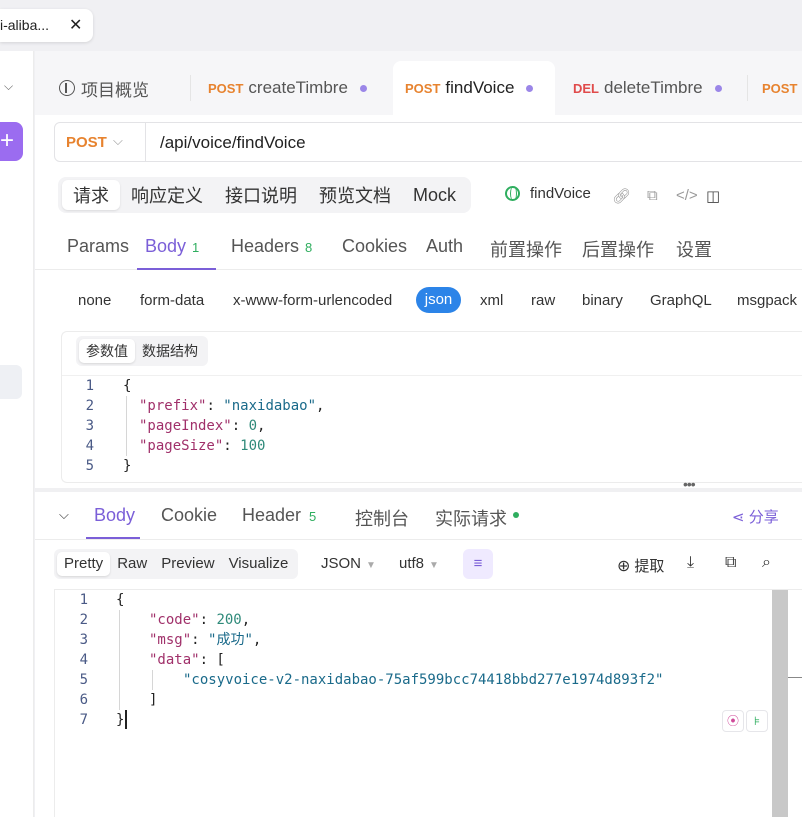 The image size is (802, 817). I want to click on overview-icon, so click(67, 88).